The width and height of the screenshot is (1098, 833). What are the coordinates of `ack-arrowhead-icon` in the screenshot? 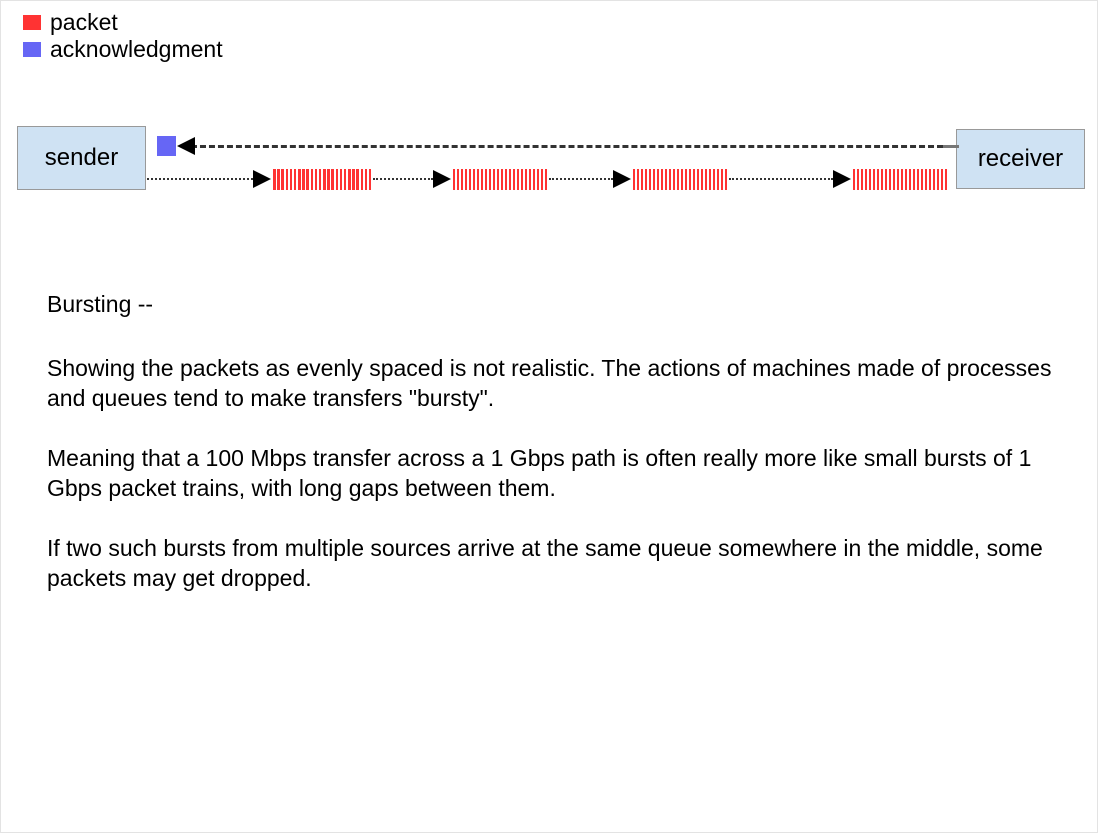 It's located at (186, 146).